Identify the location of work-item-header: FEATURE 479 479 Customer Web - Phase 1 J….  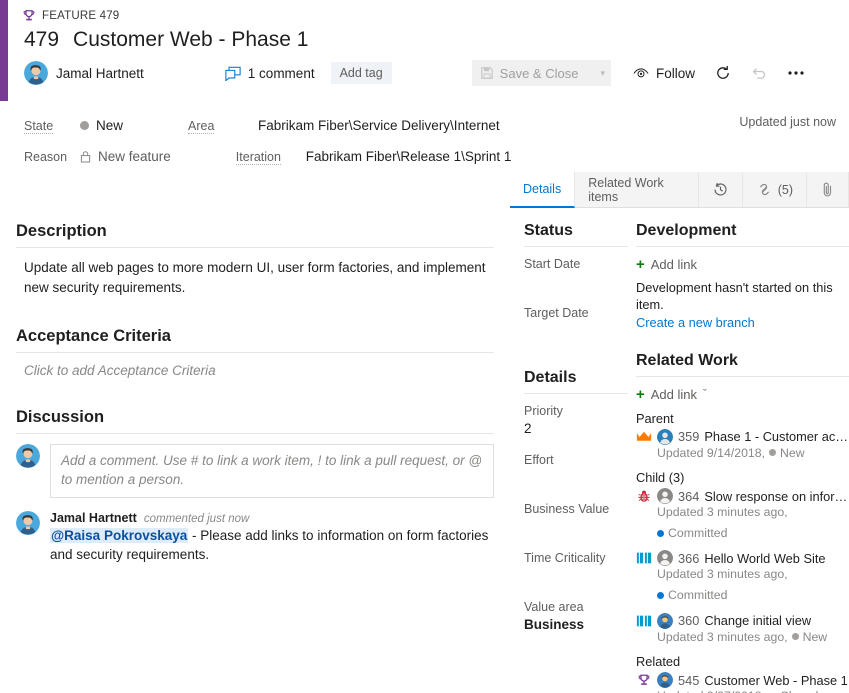
(428, 50).